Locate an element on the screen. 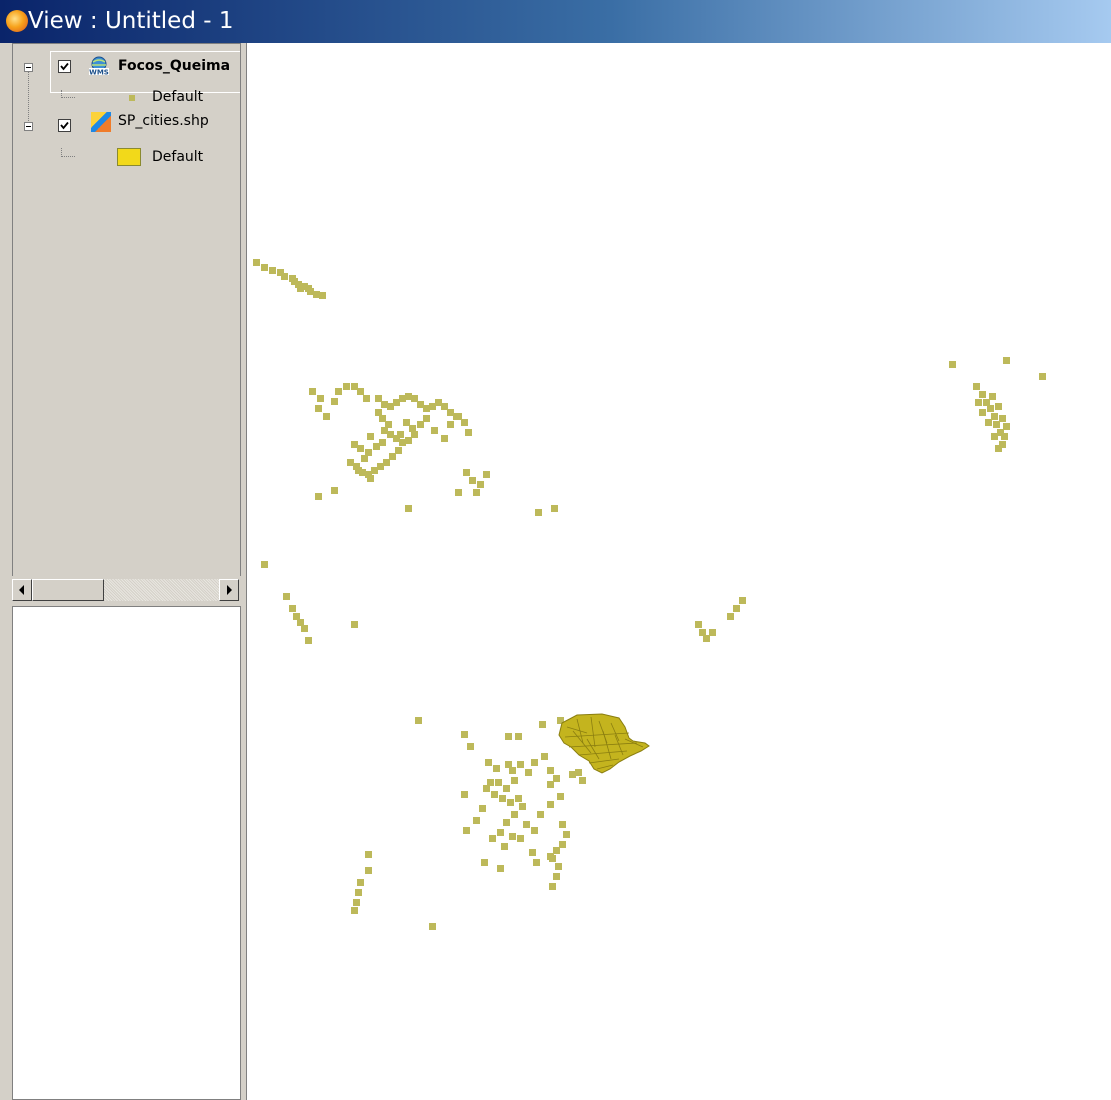 The height and width of the screenshot is (1100, 1111). locator-map-panel is located at coordinates (126, 853).